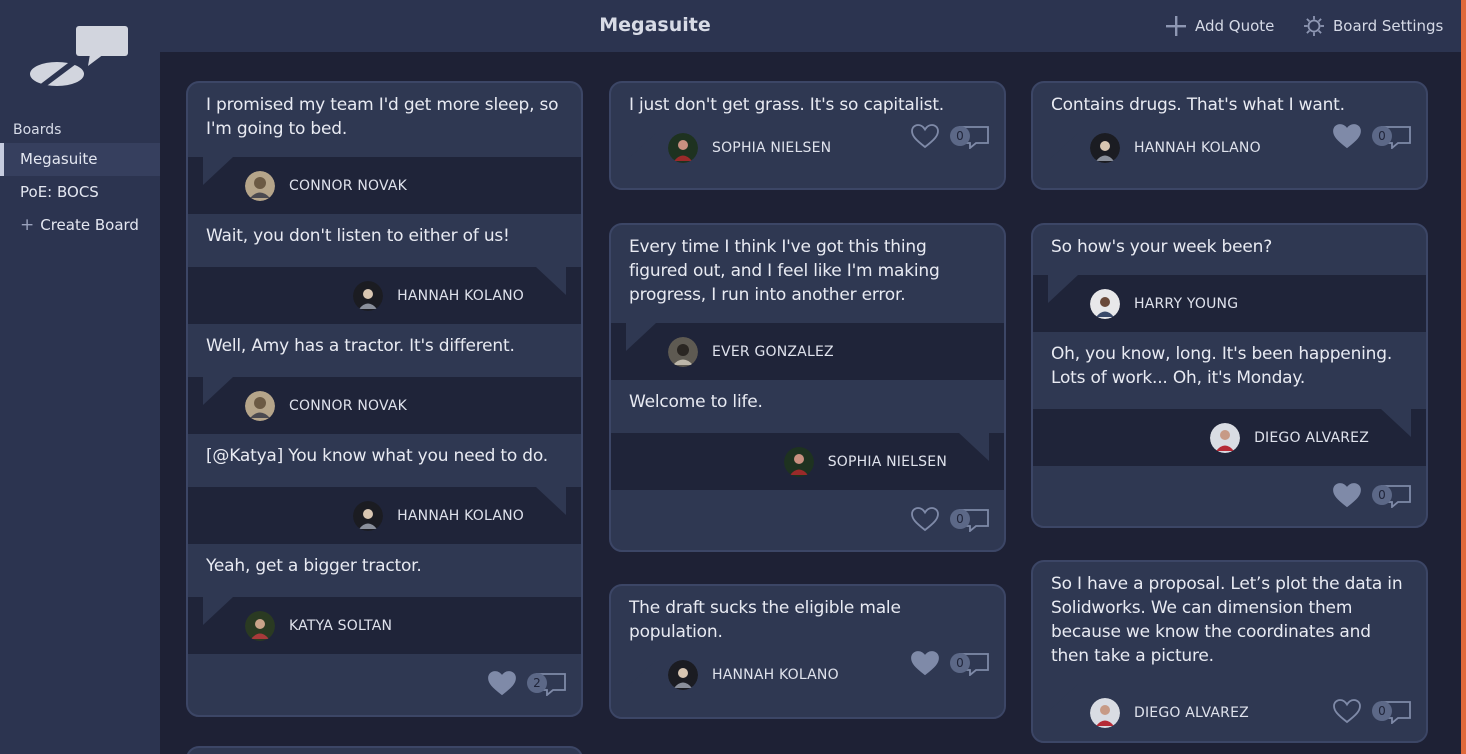  I want to click on quote: Welcome to life. SOPHIA NIELSEN, so click(807, 435).